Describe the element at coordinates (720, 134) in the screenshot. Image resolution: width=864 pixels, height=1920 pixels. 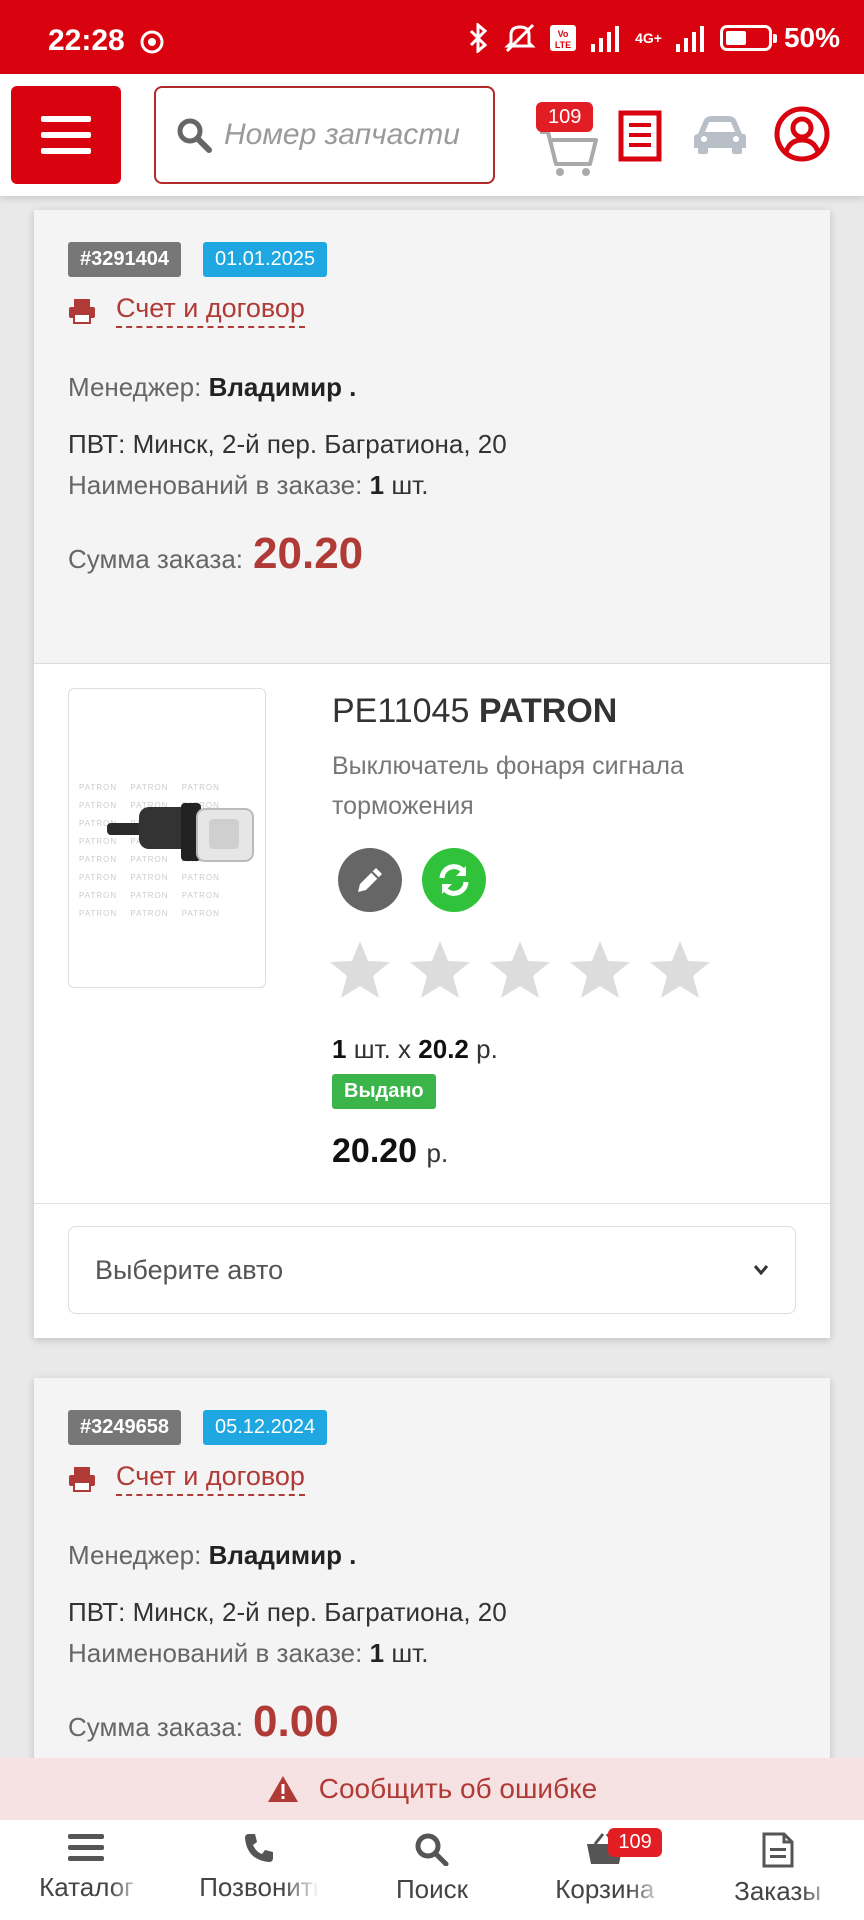
I see `garage-car-icon` at that location.